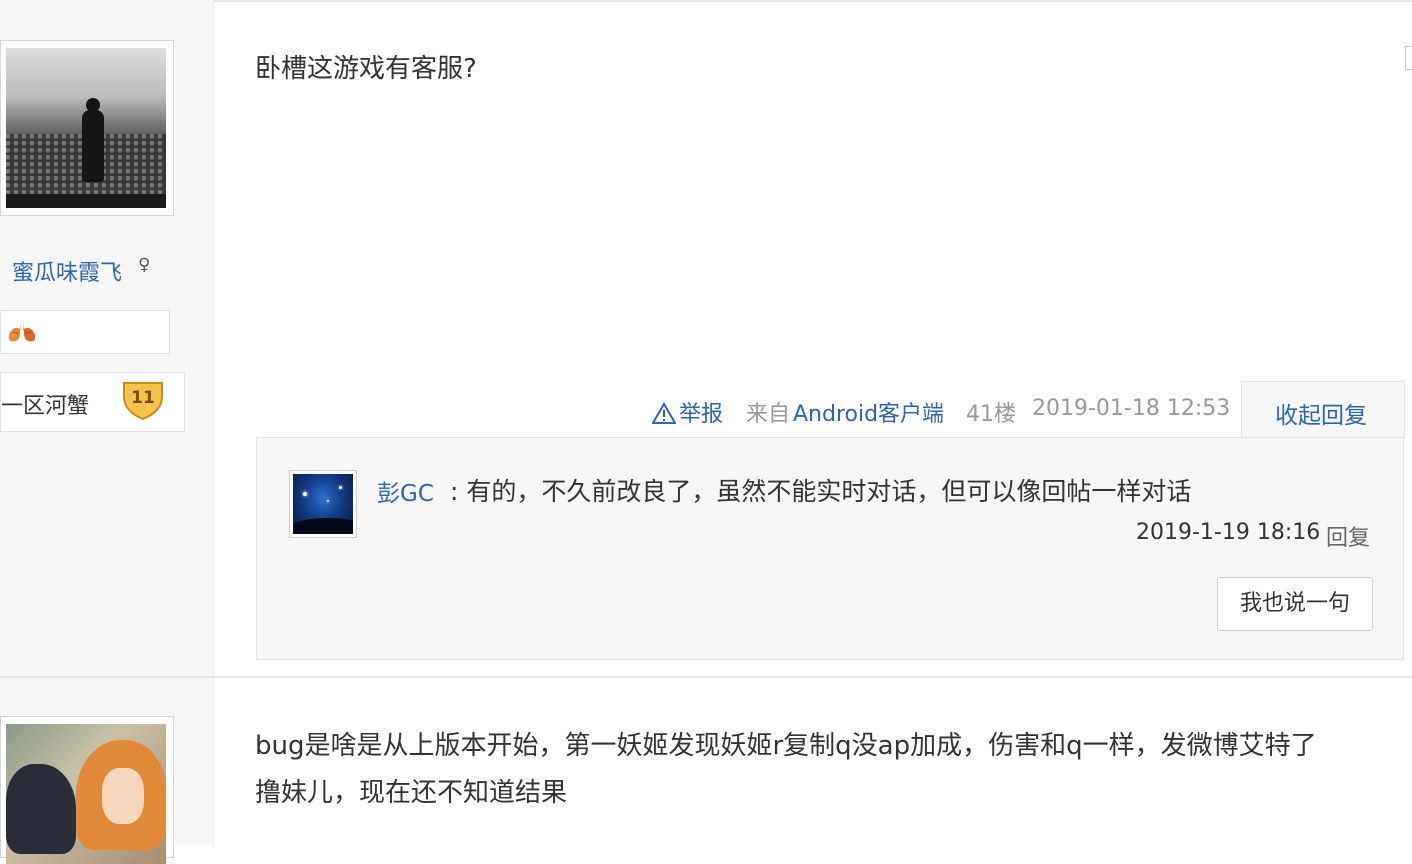 This screenshot has height=864, width=1412. What do you see at coordinates (45, 406) in the screenshot?
I see `level-name: 一区河蟹` at bounding box center [45, 406].